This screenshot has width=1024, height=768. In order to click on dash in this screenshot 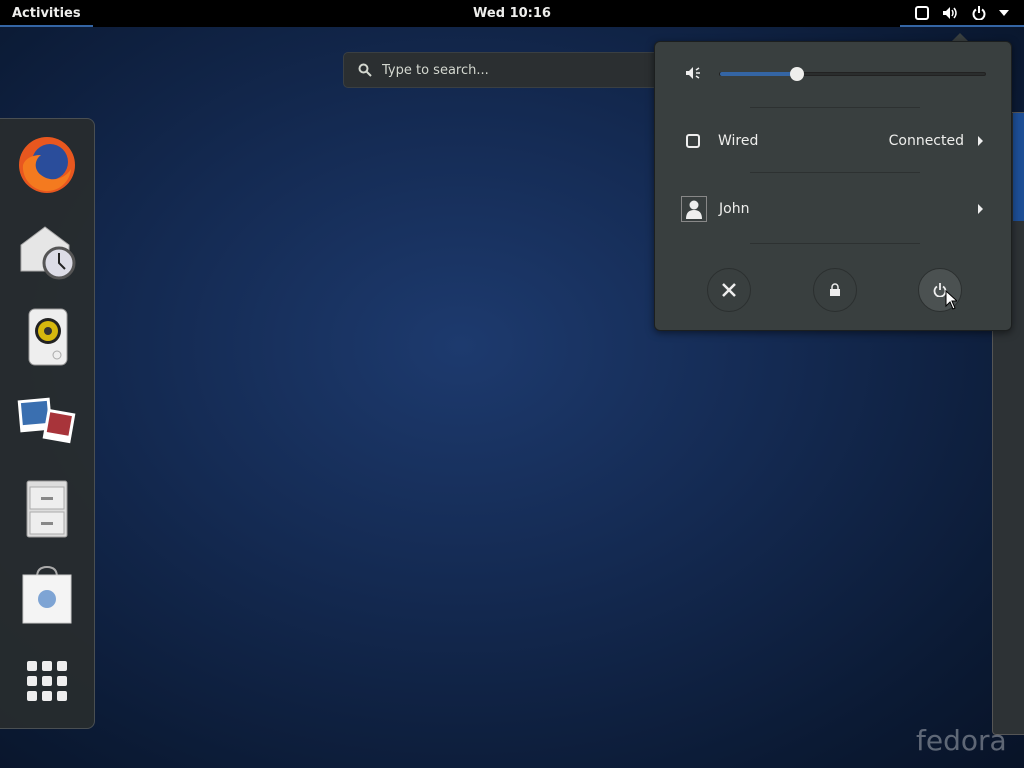, I will do `click(47, 423)`.